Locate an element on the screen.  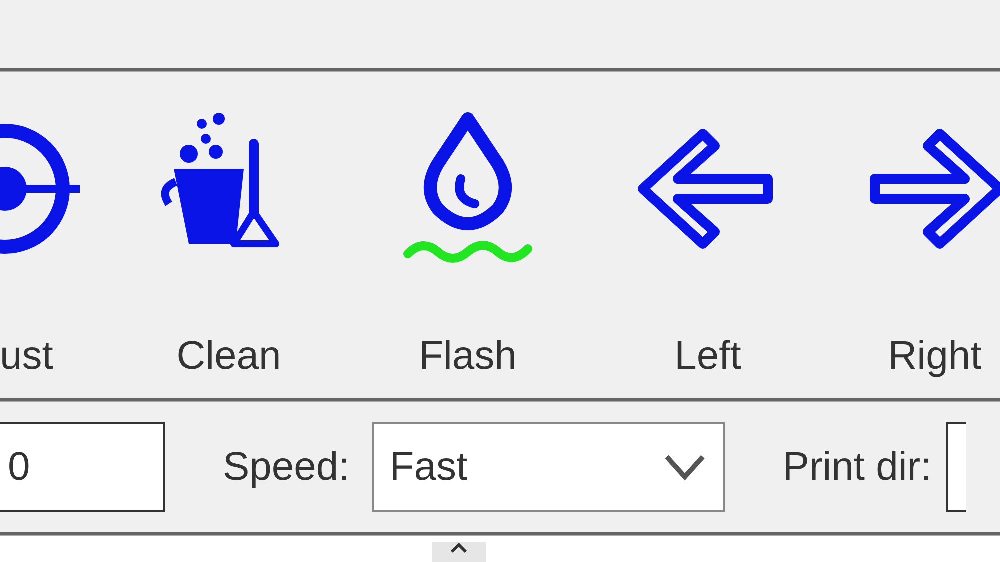
toolbar-button: Right is located at coordinates (914, 235).